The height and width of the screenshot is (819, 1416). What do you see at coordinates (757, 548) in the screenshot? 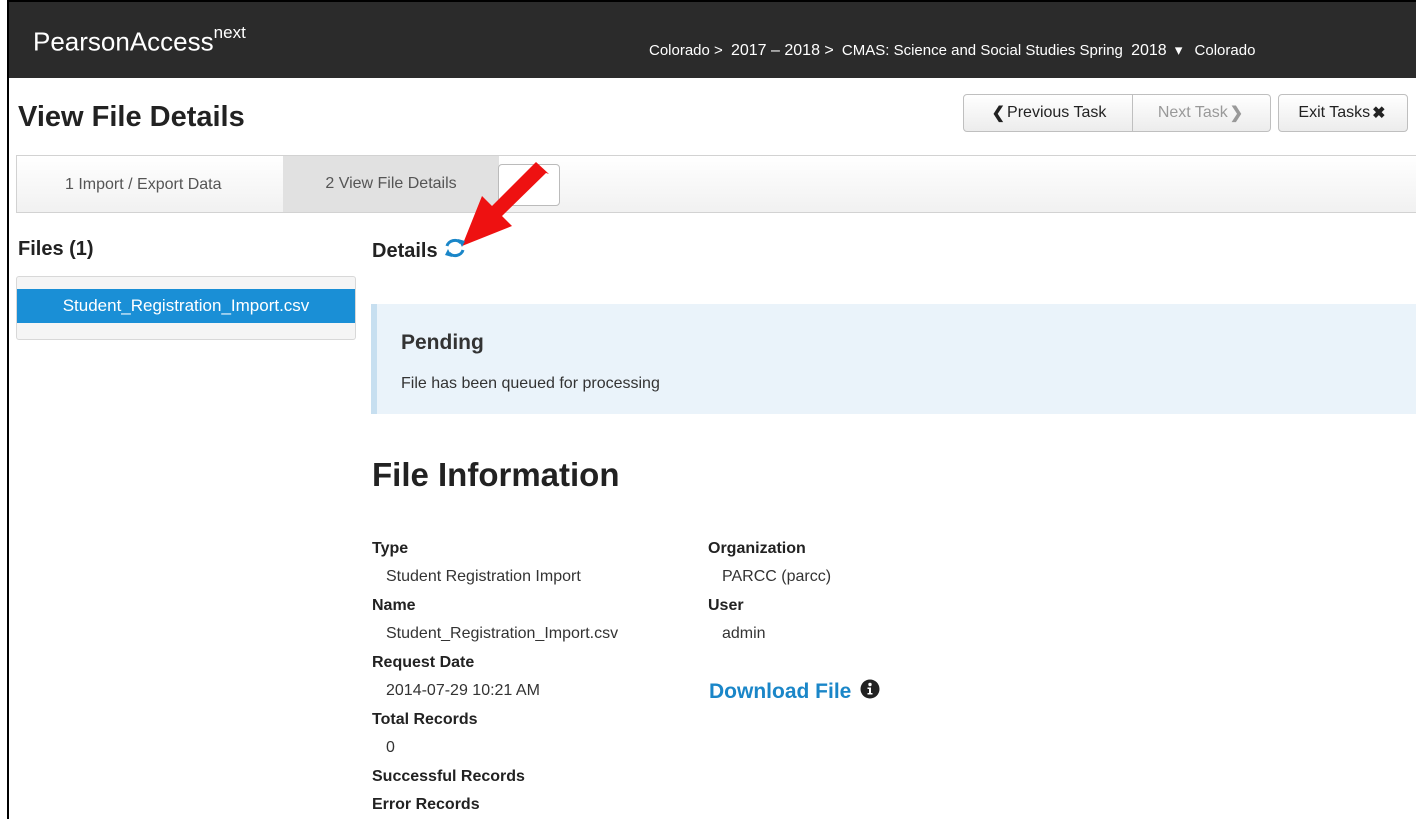
I see `organization-label: Organization` at bounding box center [757, 548].